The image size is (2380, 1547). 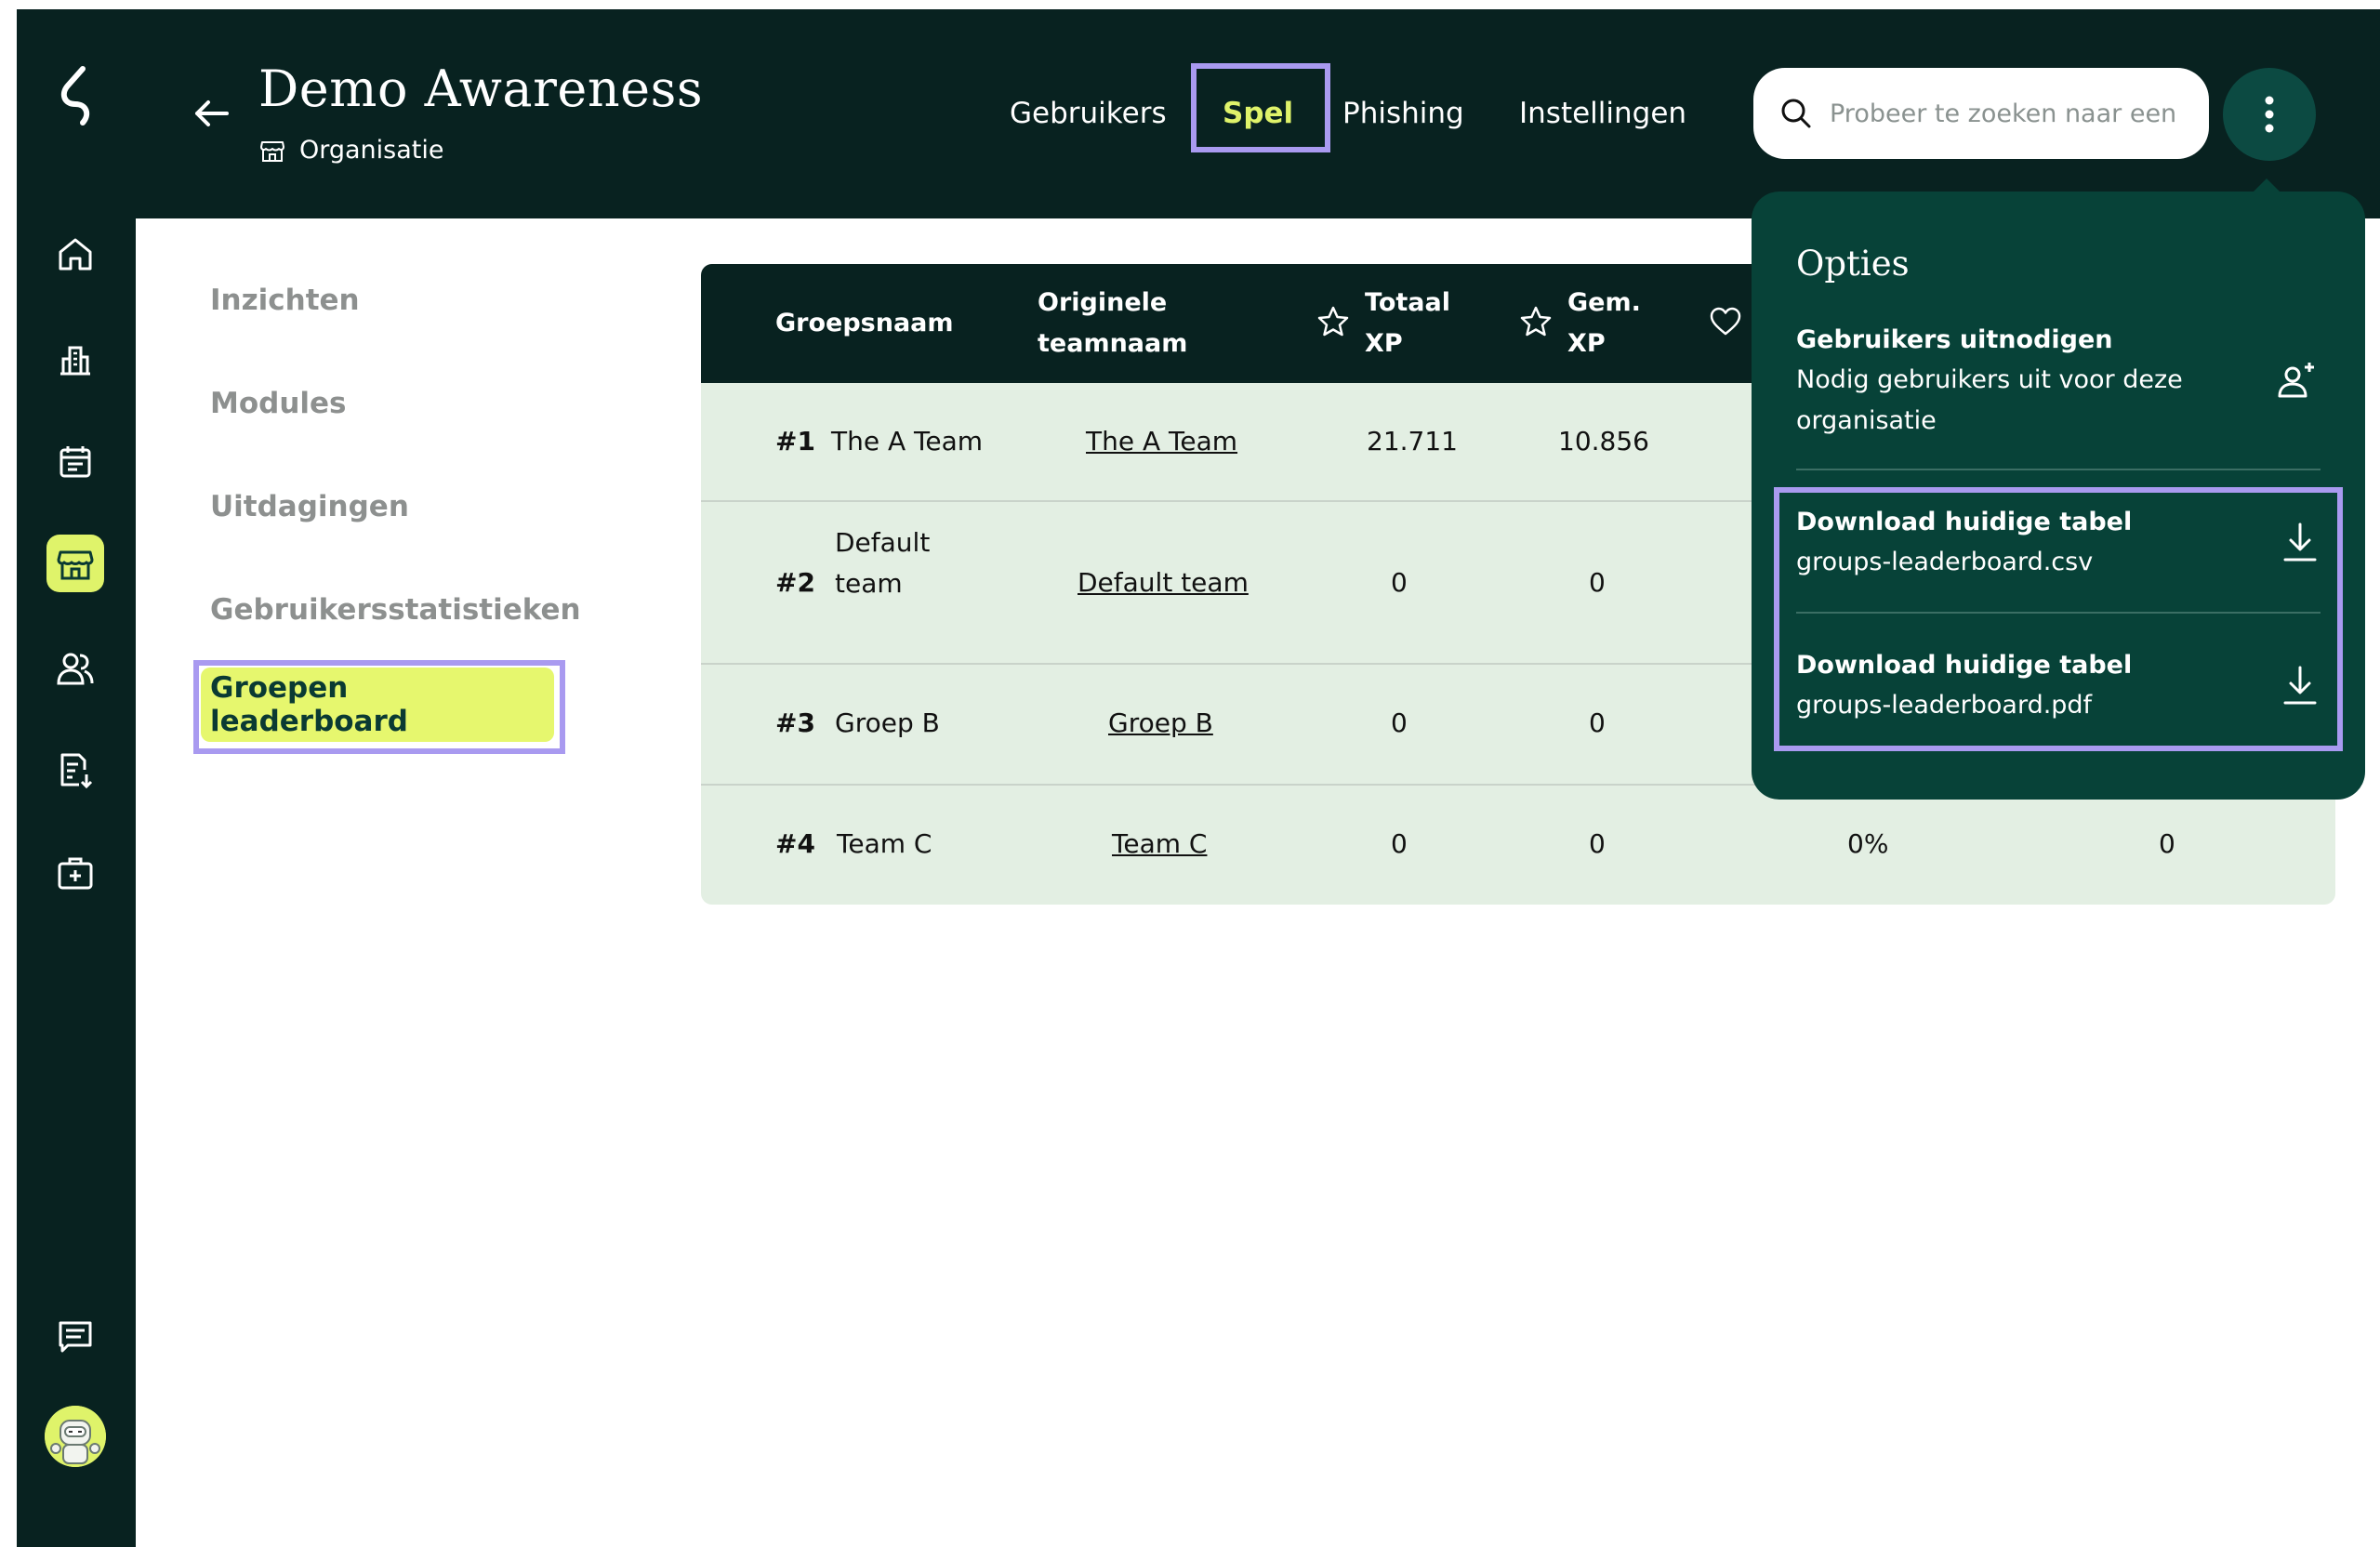 I want to click on original-team-link: Groep B, so click(x=1160, y=722).